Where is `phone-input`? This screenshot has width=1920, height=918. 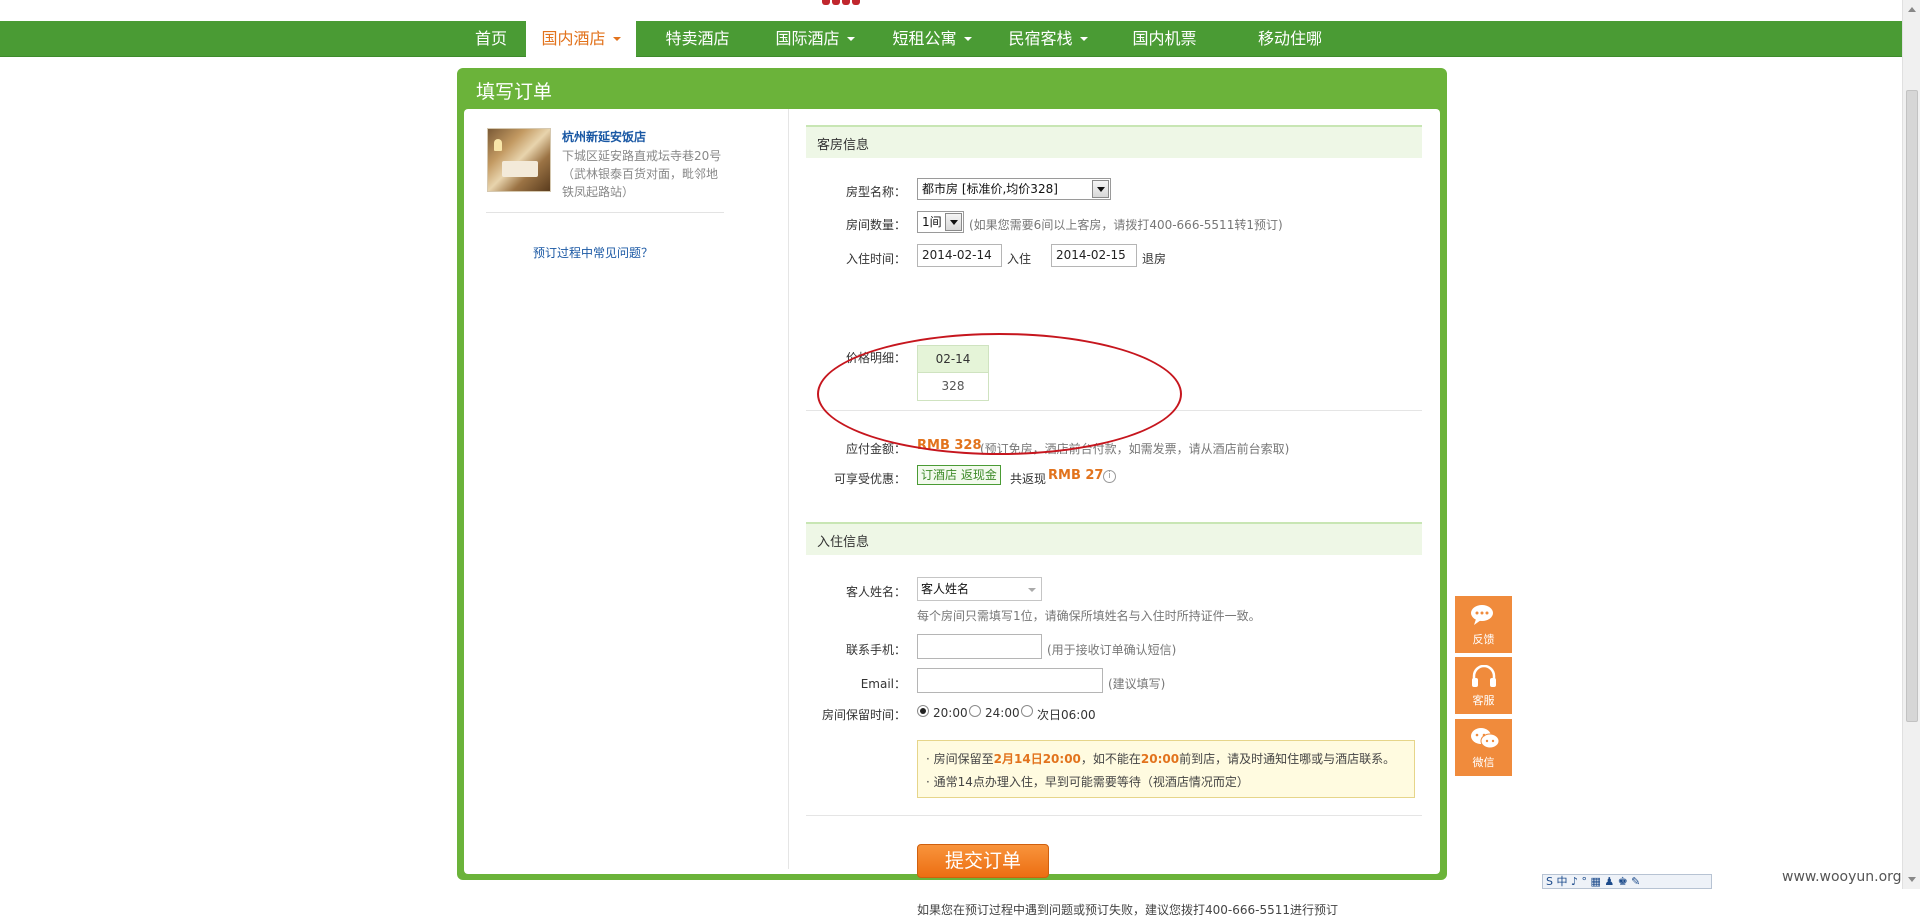
phone-input is located at coordinates (979, 646).